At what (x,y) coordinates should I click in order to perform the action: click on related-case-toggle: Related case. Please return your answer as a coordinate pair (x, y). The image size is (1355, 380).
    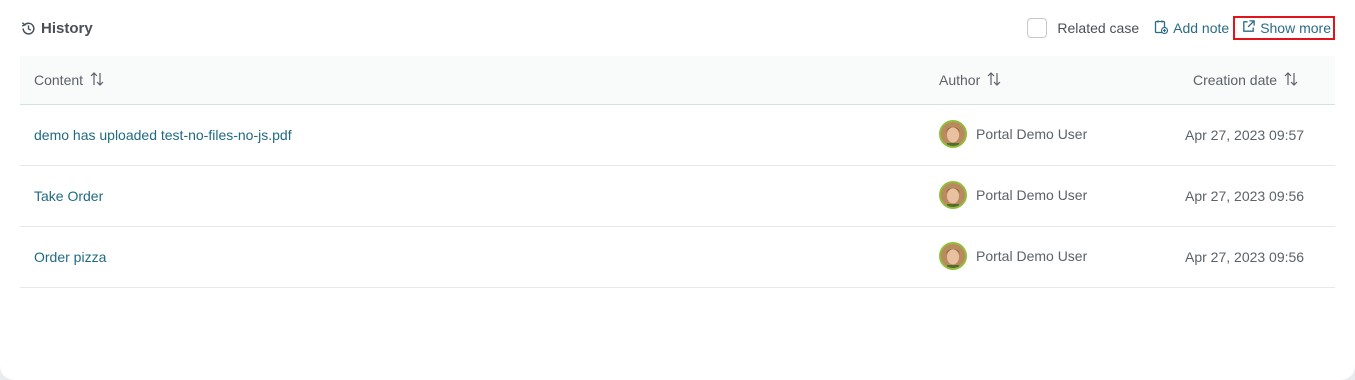
    Looking at the image, I should click on (1083, 28).